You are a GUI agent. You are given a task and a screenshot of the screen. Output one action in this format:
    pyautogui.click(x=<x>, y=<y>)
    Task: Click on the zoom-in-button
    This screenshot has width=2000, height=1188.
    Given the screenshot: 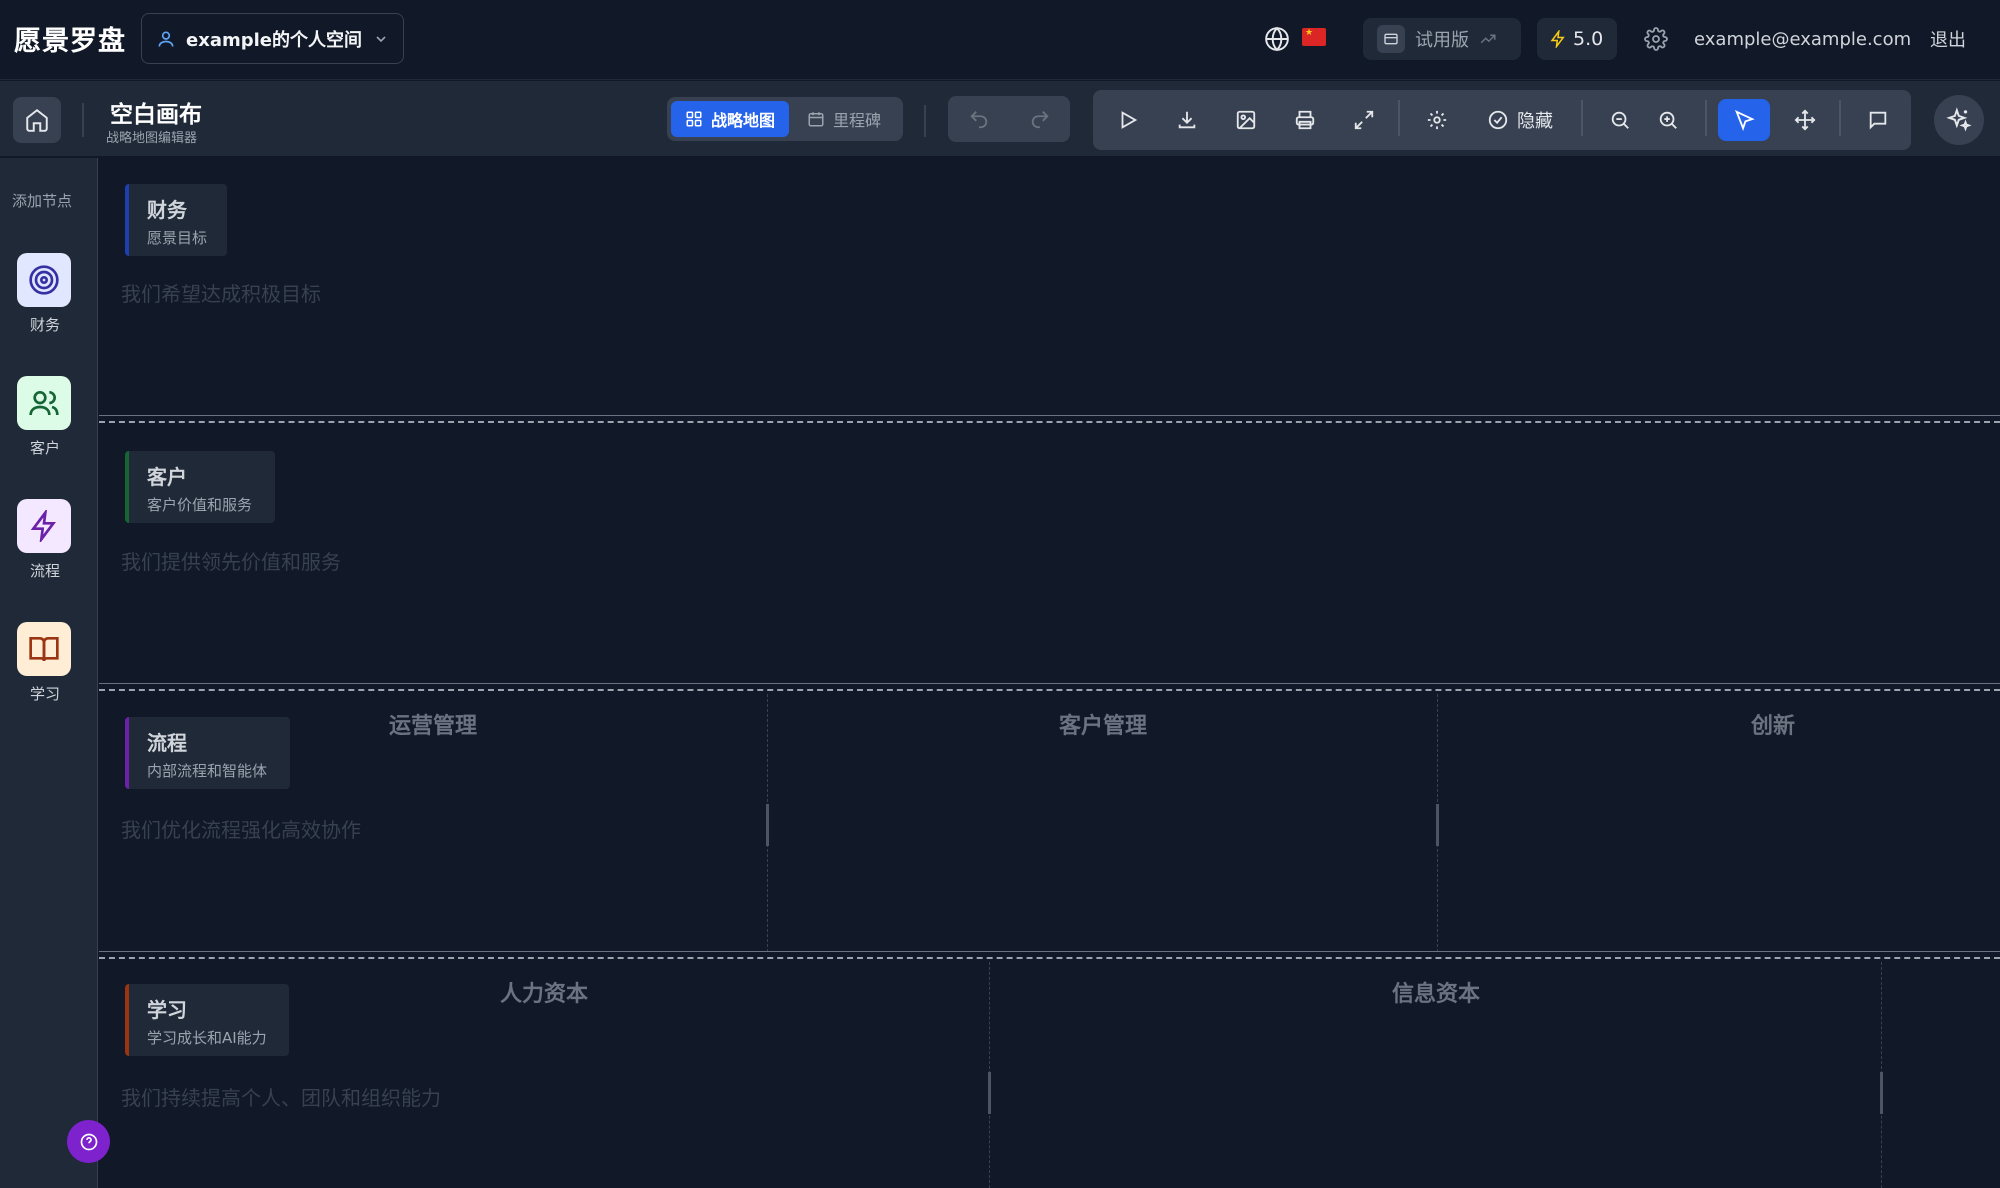 What is the action you would take?
    pyautogui.click(x=1668, y=120)
    